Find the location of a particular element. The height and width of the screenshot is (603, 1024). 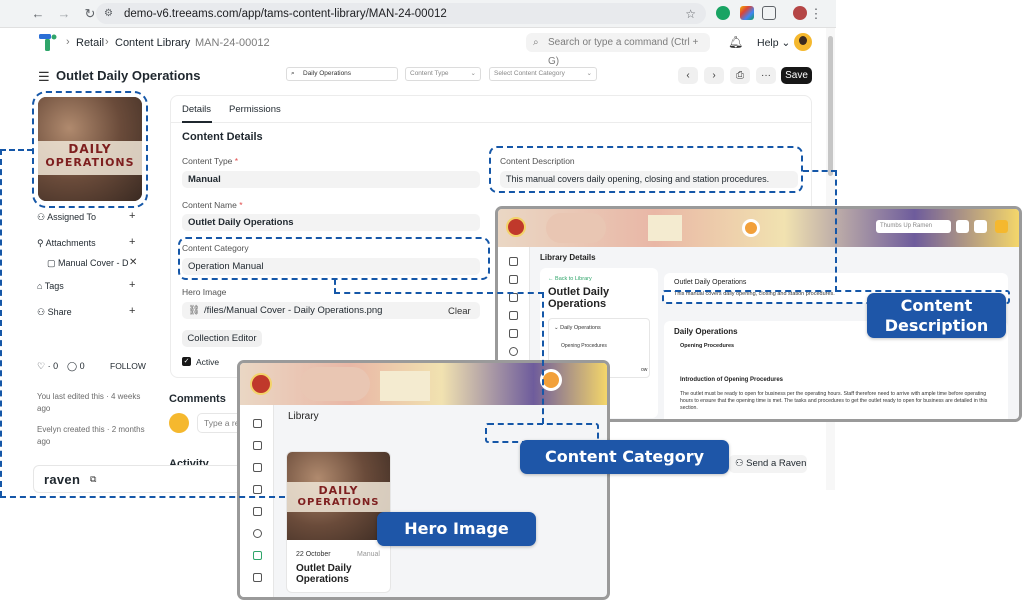

attachment-file-name: Manual Cover - D is located at coordinates (93, 263).